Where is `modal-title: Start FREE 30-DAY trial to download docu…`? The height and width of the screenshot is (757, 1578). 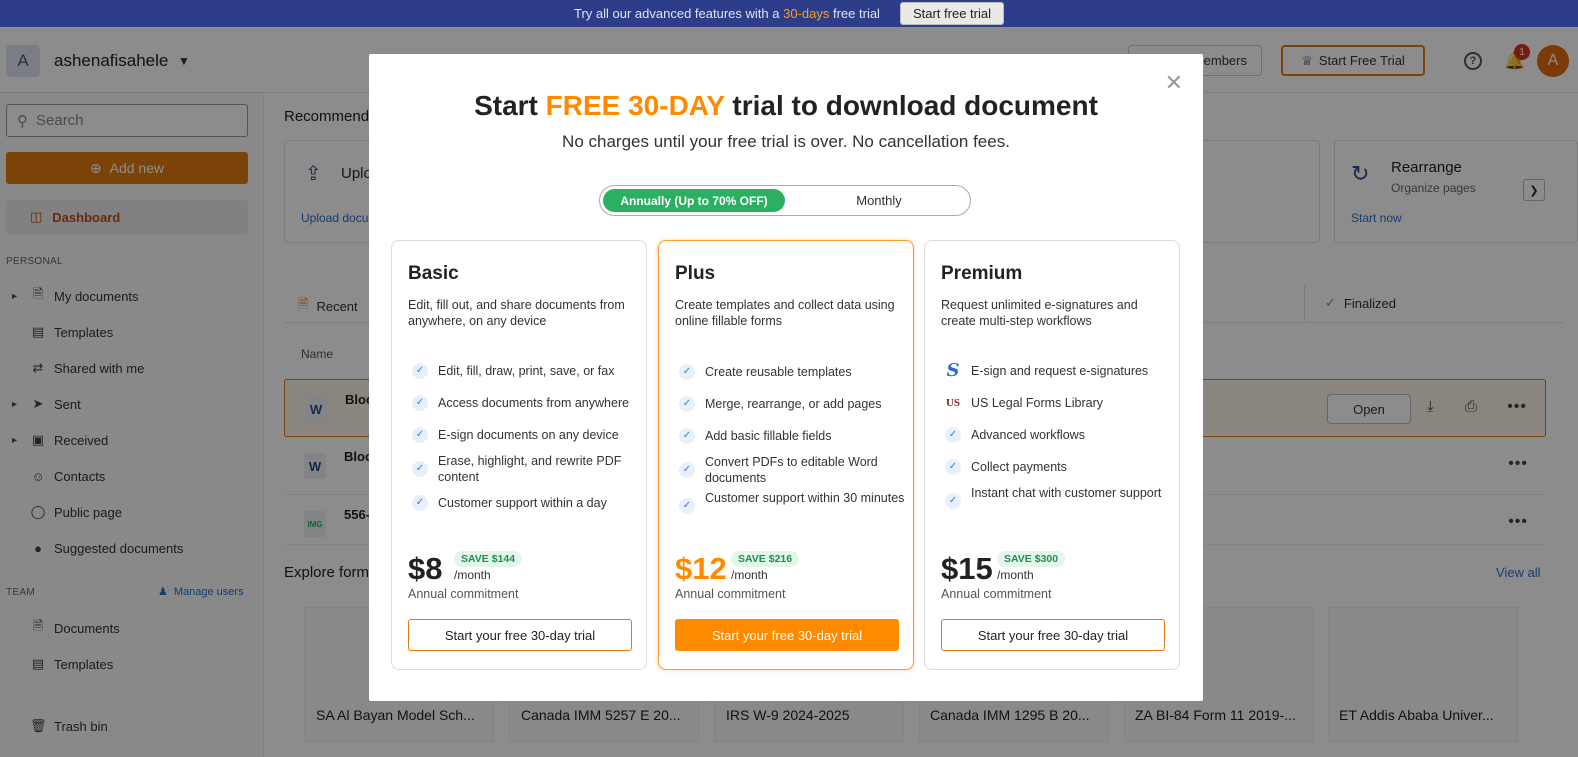 modal-title: Start FREE 30-DAY trial to download docu… is located at coordinates (786, 105).